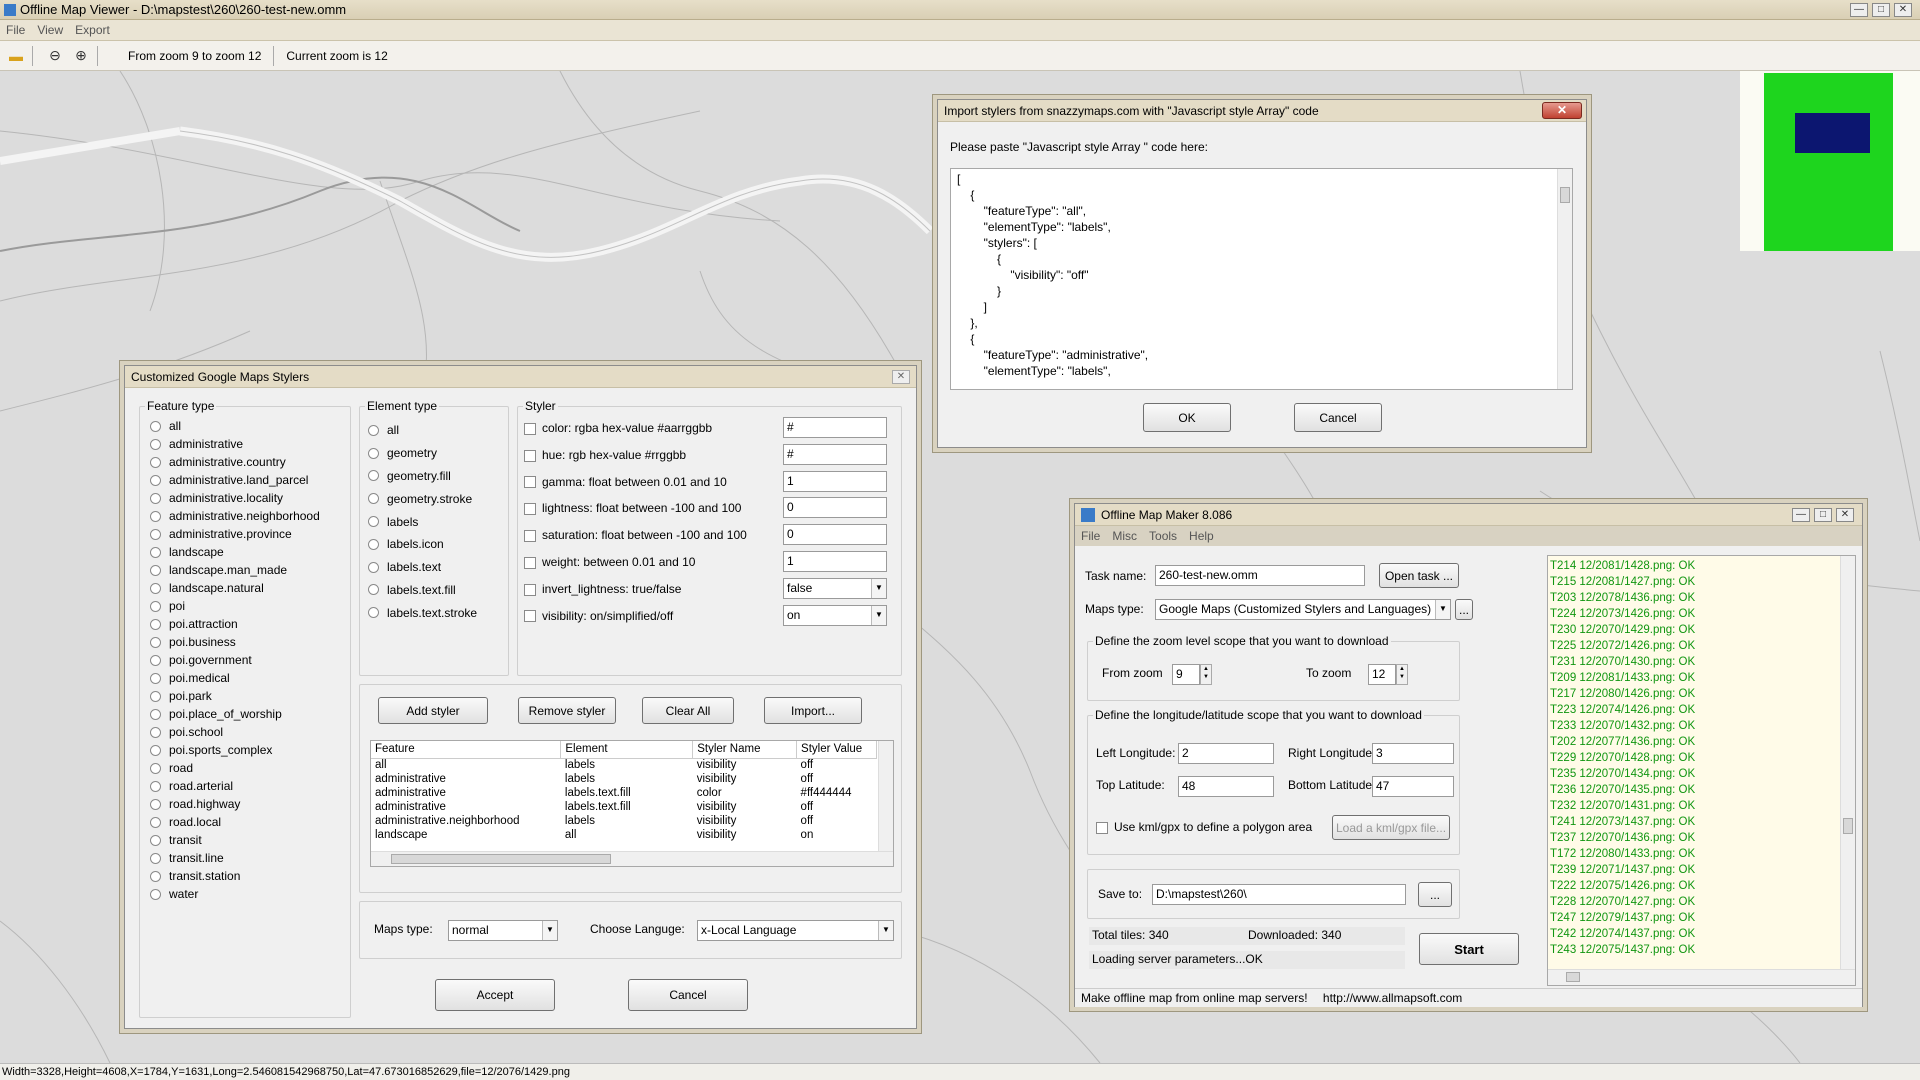 The image size is (1920, 1080). Describe the element at coordinates (1562, 110) in the screenshot. I see `close-icon: ✕` at that location.